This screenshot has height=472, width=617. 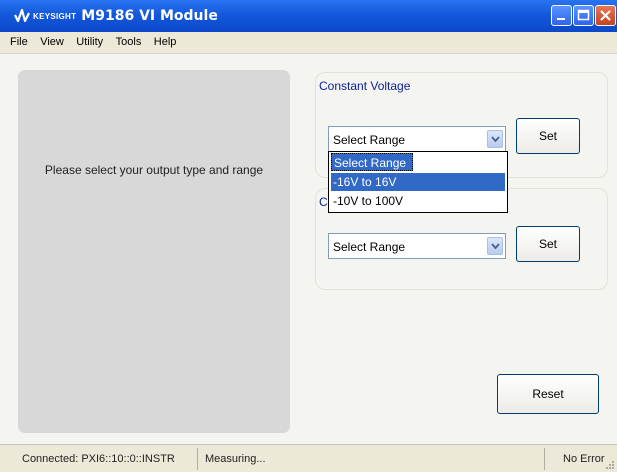 What do you see at coordinates (366, 86) in the screenshot?
I see `constant-voltage-label: Constant Voltage` at bounding box center [366, 86].